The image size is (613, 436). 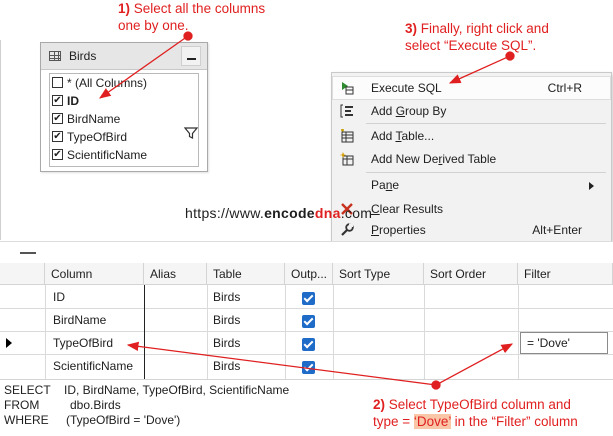 What do you see at coordinates (26, 420) in the screenshot?
I see `sql-where-keyword: WHERE` at bounding box center [26, 420].